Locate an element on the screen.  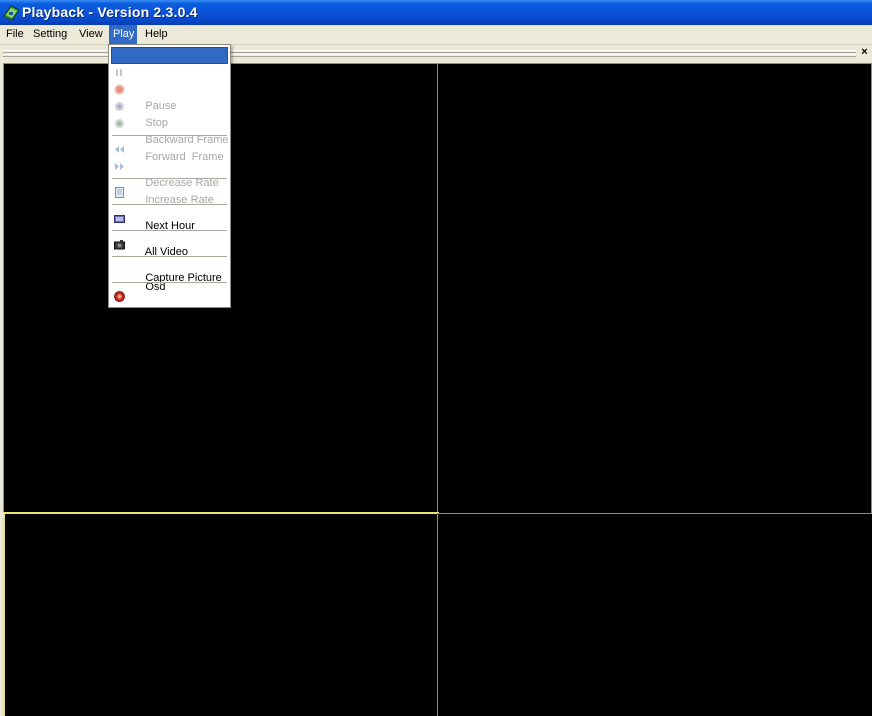
menu-item-backward-frame: Backward Frame is located at coordinates (169, 122).